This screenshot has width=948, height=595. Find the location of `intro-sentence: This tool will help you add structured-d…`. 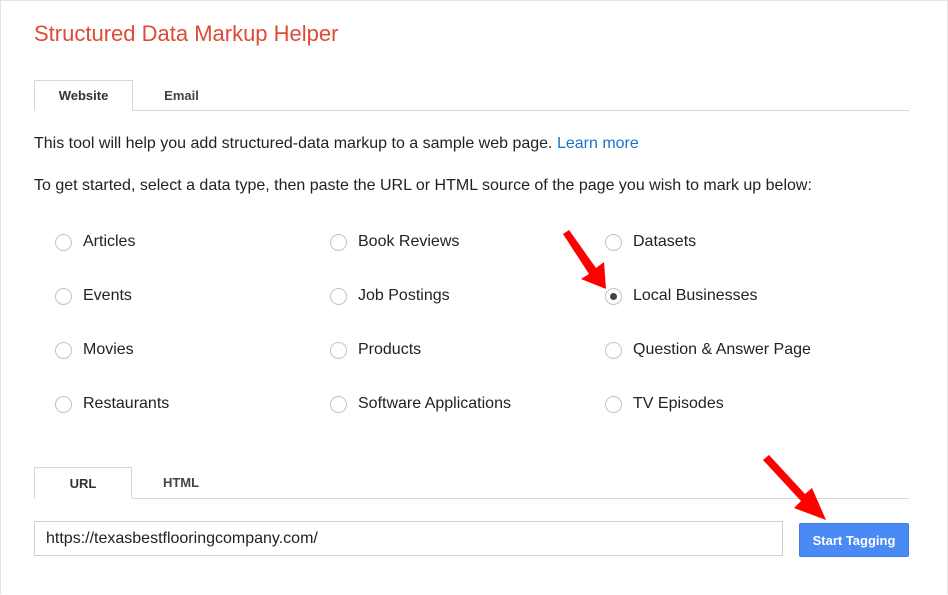

intro-sentence: This tool will help you add structured-d… is located at coordinates (295, 143).